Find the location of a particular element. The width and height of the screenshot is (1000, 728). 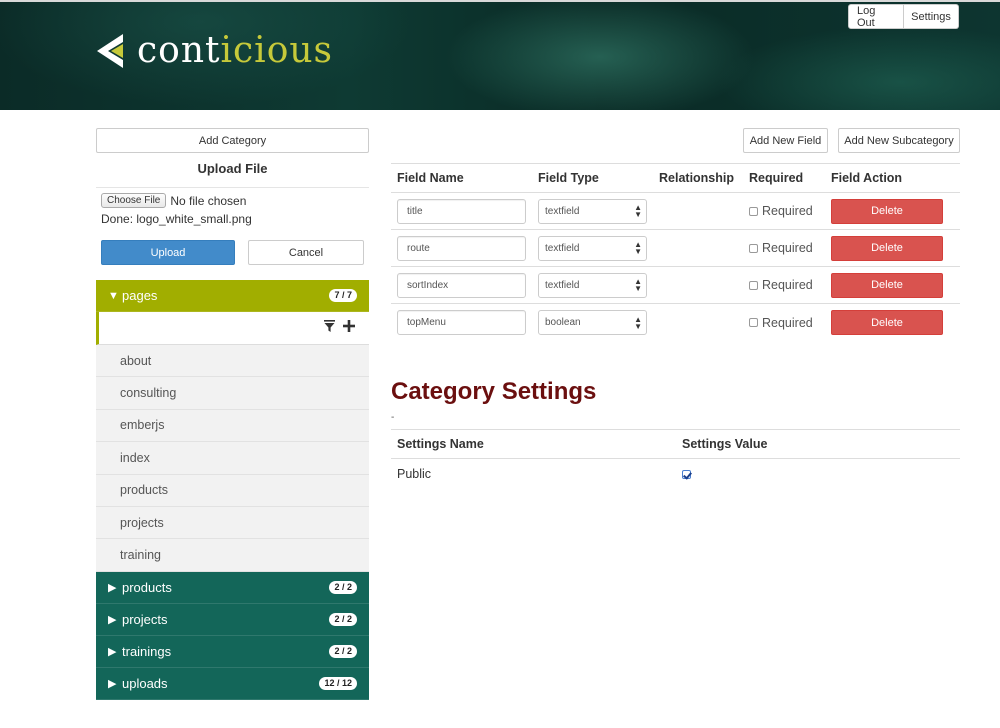

column-header: Settings Value is located at coordinates (725, 444).